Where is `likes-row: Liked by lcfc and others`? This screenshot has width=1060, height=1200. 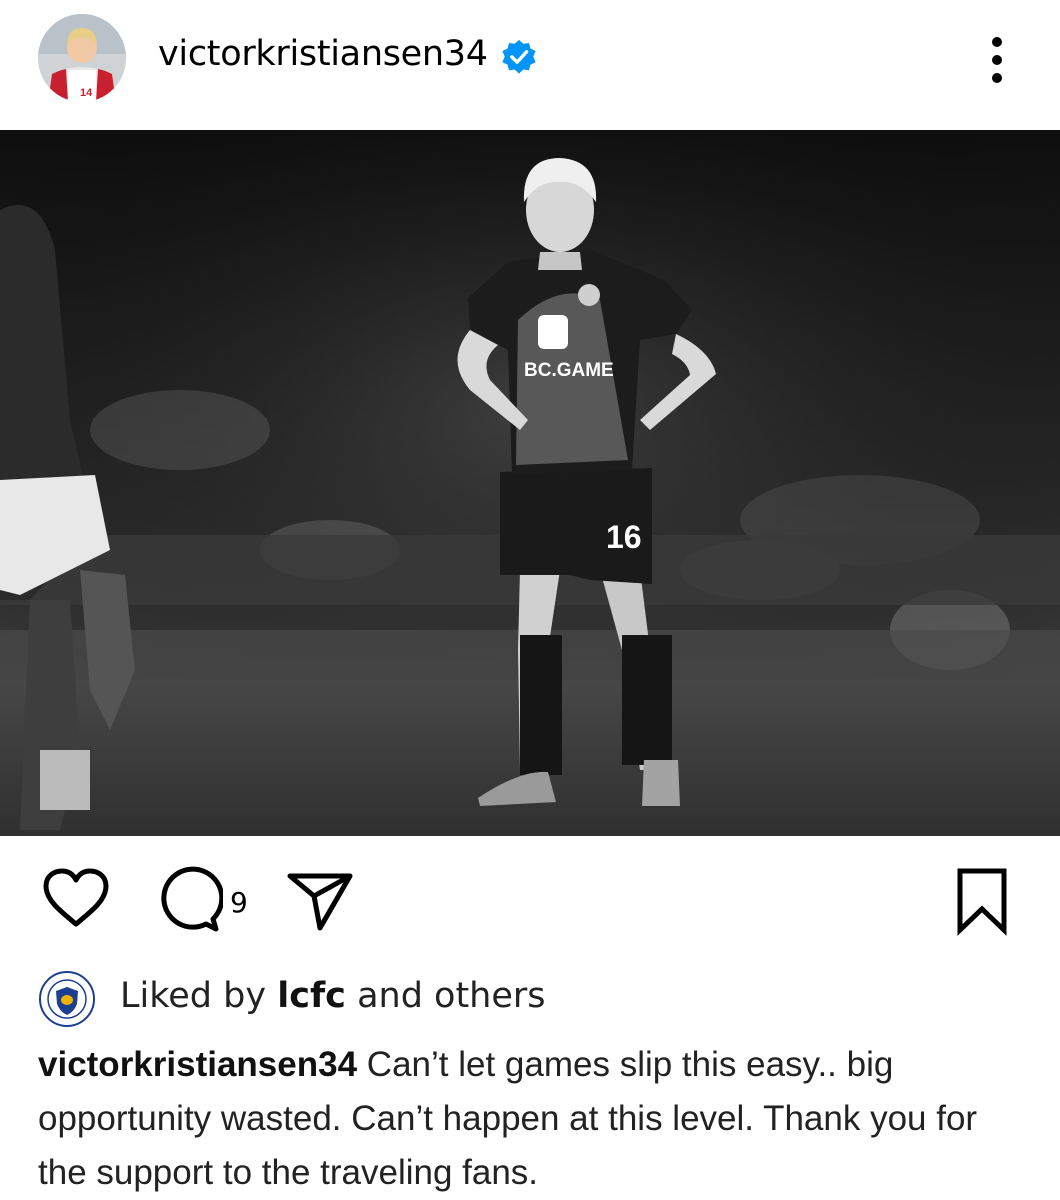
likes-row: Liked by lcfc and others is located at coordinates (530, 995).